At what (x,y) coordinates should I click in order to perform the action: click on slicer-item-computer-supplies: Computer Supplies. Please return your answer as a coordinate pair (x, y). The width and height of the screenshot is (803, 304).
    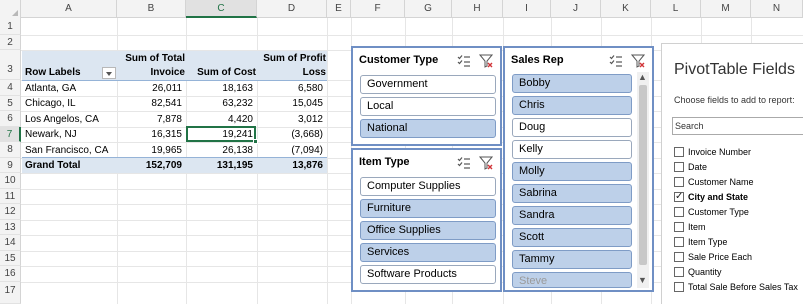
    Looking at the image, I should click on (428, 186).